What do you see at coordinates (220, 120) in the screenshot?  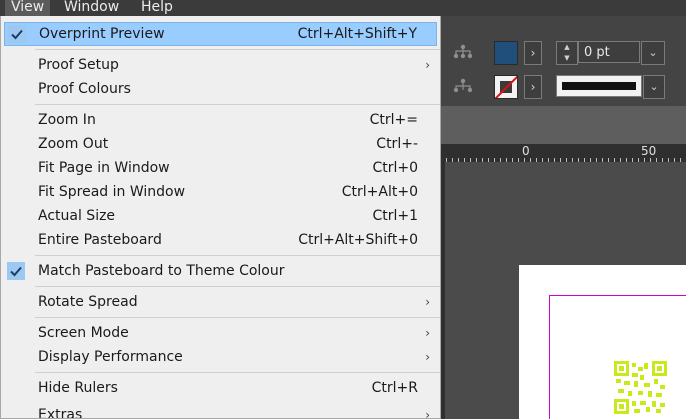 I see `menu-item-zoom-in: Zoom In Ctrl+=` at bounding box center [220, 120].